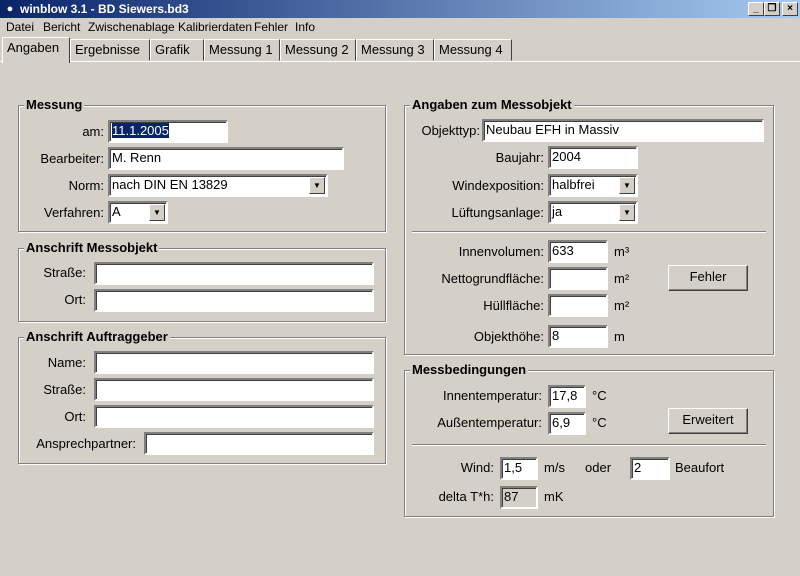 The width and height of the screenshot is (800, 576). Describe the element at coordinates (469, 369) in the screenshot. I see `group-messbedingungen-title: Messbedingungen` at that location.